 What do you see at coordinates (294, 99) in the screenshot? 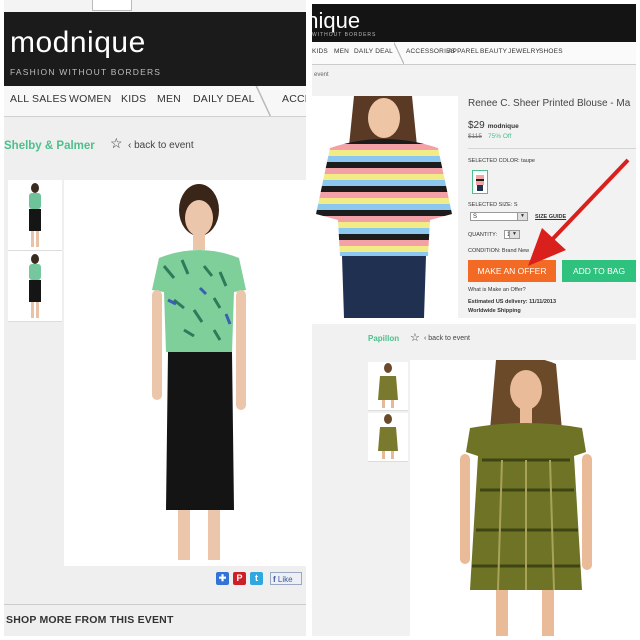
I see `nav-accessories: ACCE` at bounding box center [294, 99].